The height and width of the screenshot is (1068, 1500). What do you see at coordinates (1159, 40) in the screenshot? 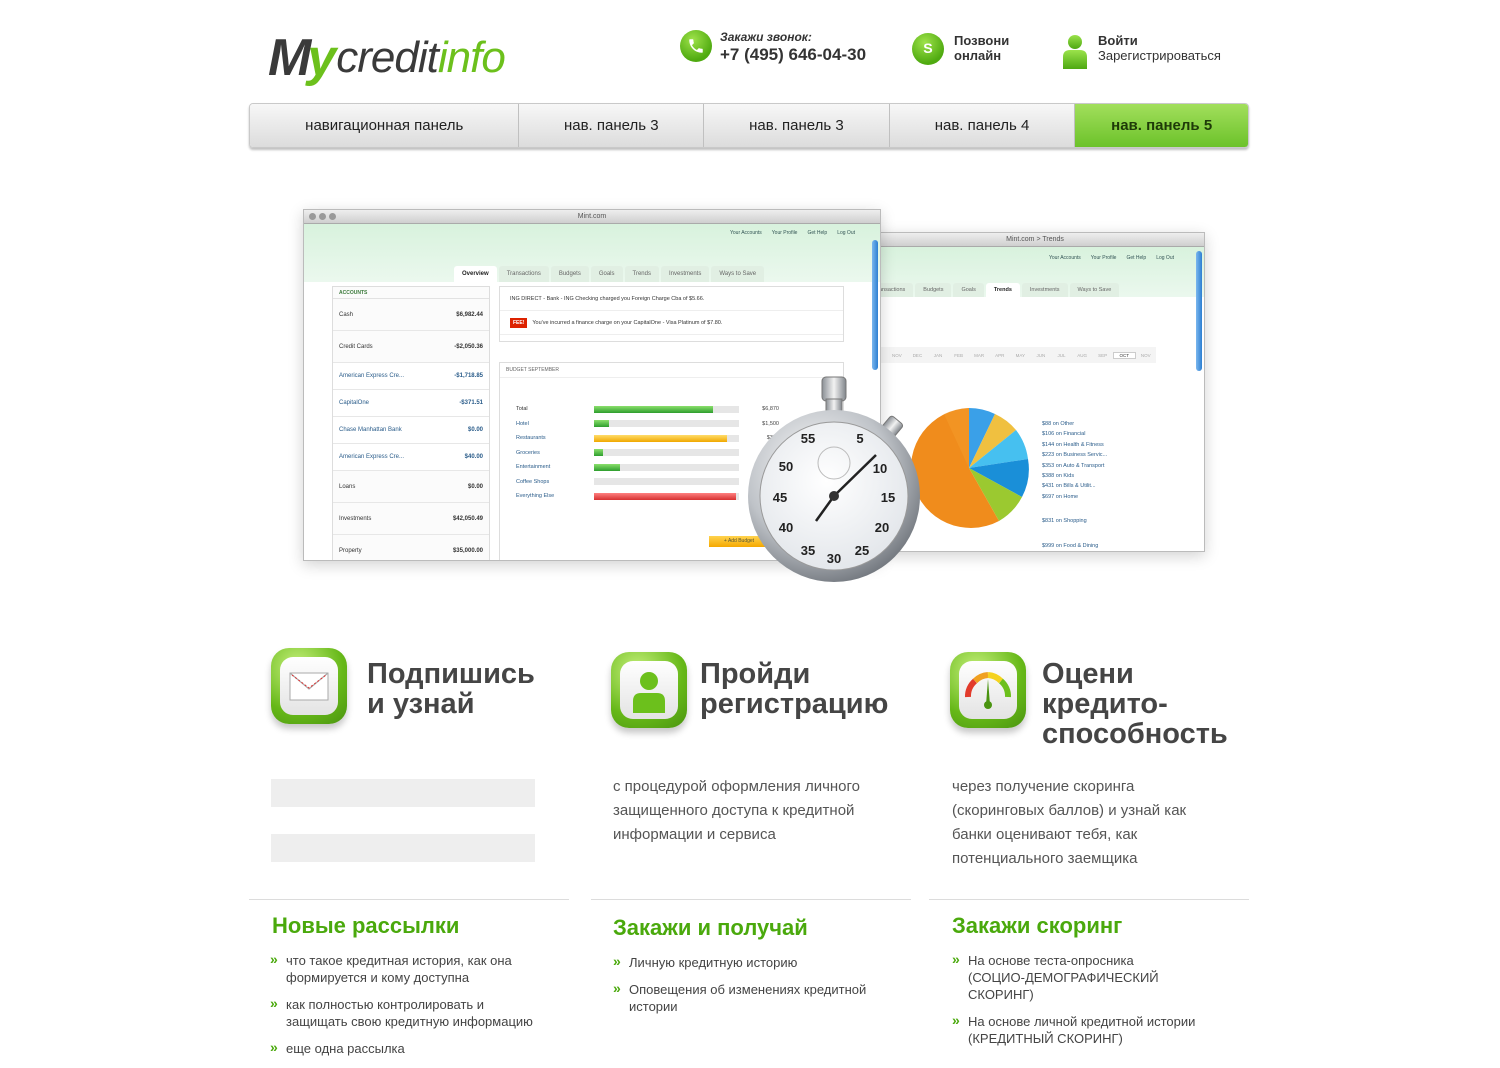
I see `login-link: Войти` at bounding box center [1159, 40].